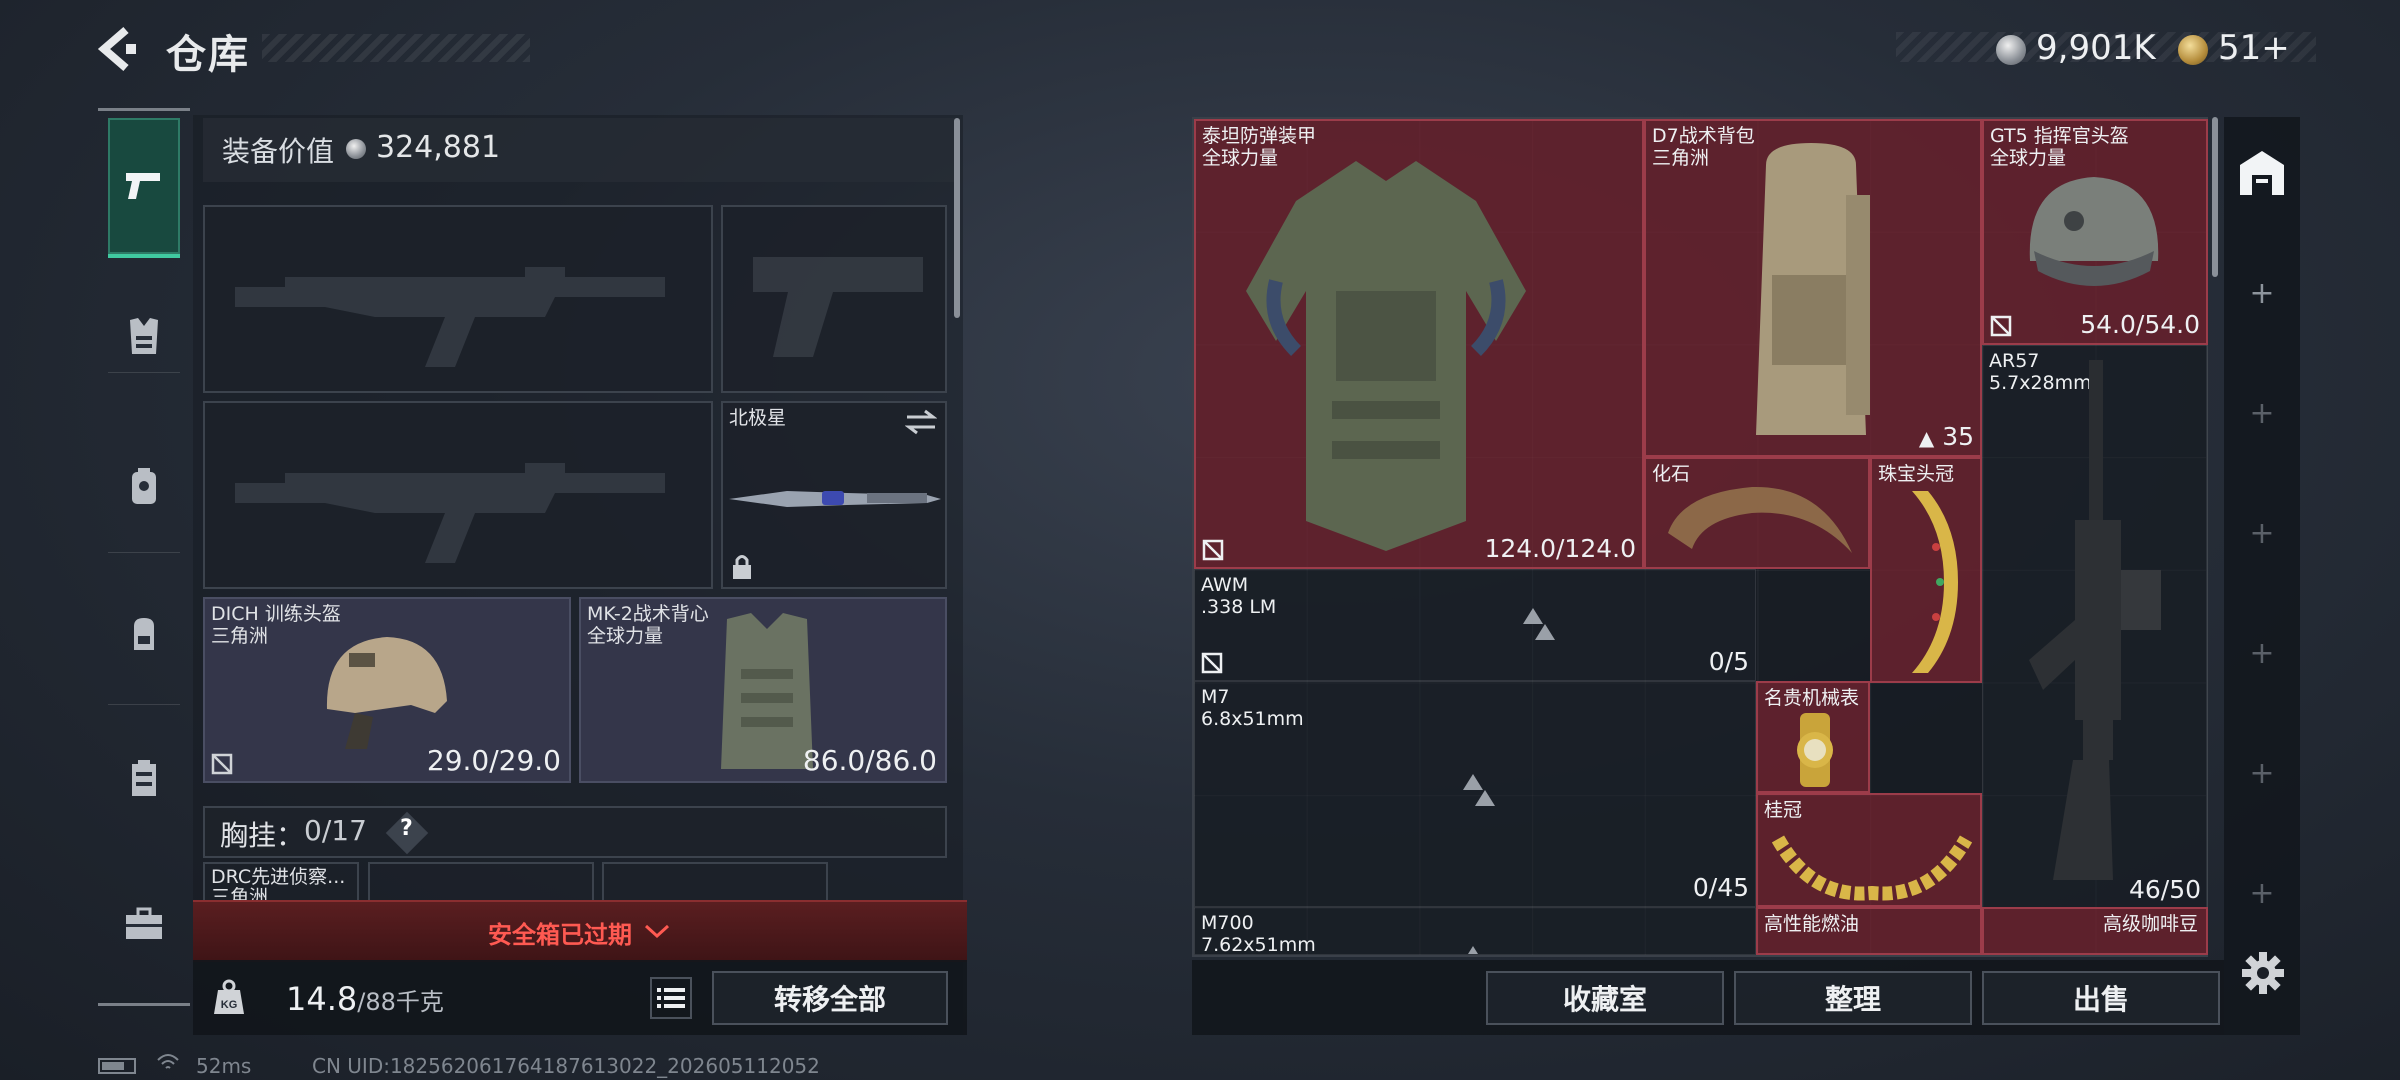 Image resolution: width=2400 pixels, height=1080 pixels. I want to click on weight-display: 14.8/88千克, so click(365, 999).